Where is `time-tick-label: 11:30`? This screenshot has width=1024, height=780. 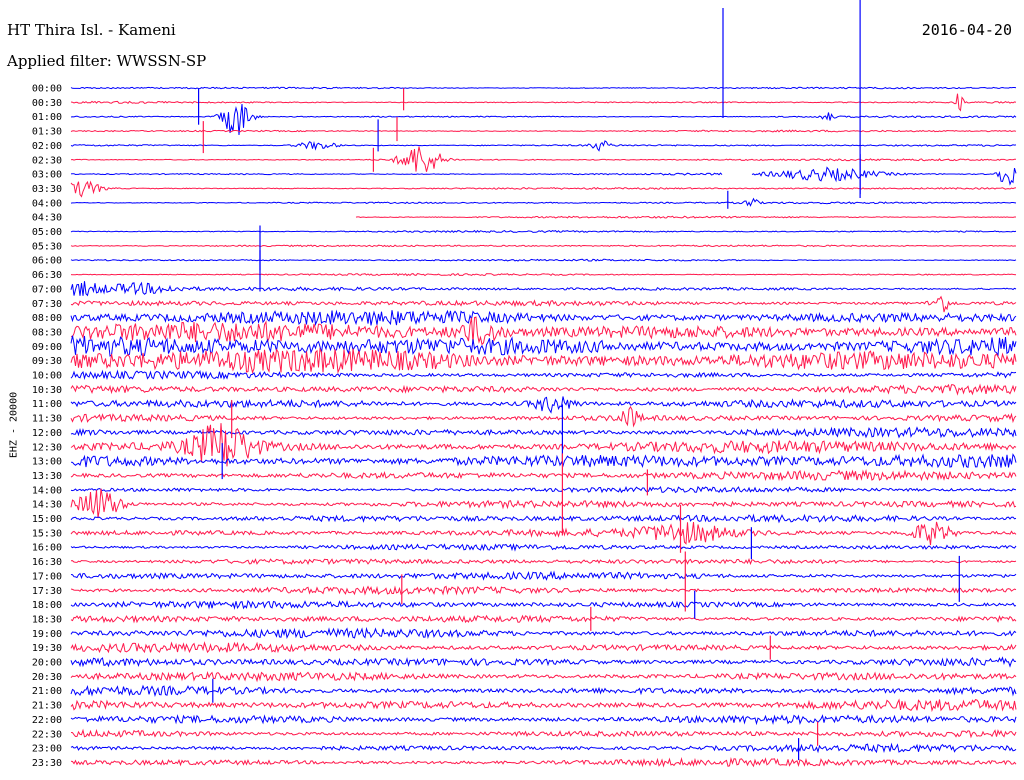
time-tick-label: 11:30 is located at coordinates (47, 419).